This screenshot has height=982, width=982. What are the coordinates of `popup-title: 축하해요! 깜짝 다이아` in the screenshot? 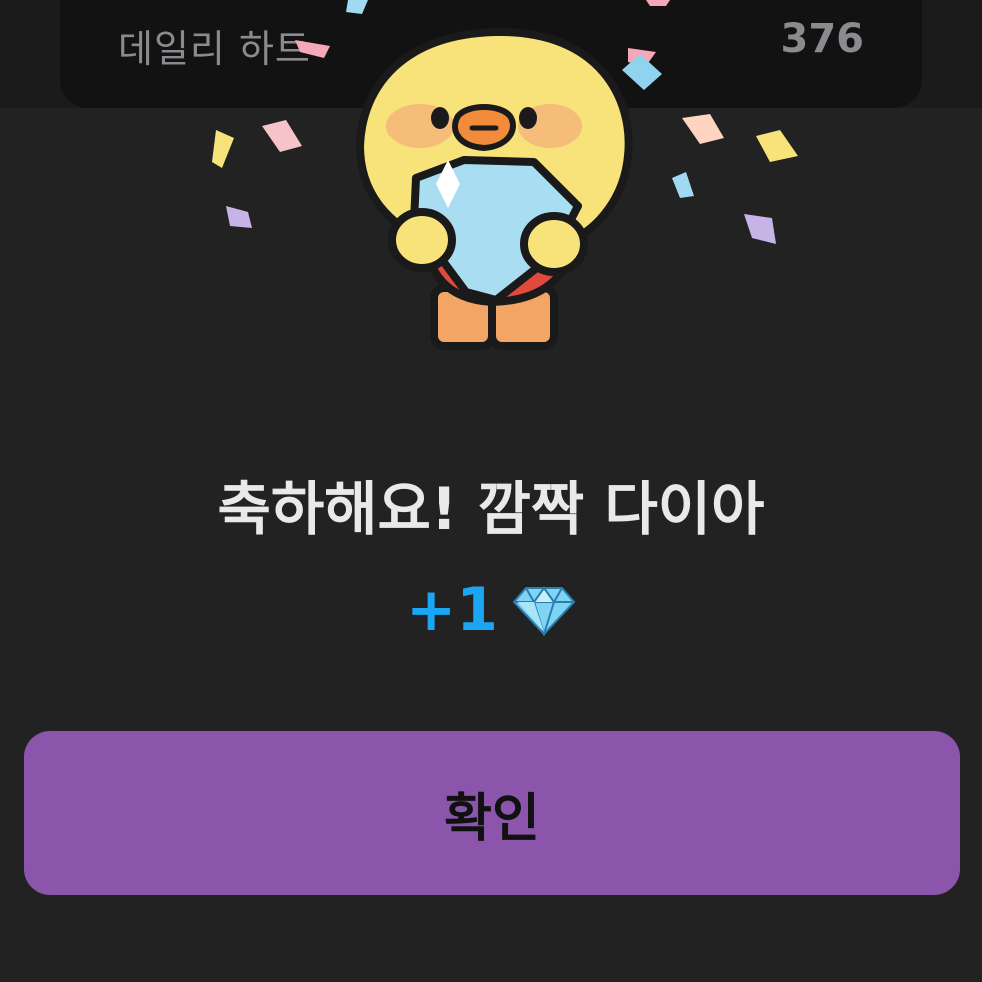 It's located at (491, 509).